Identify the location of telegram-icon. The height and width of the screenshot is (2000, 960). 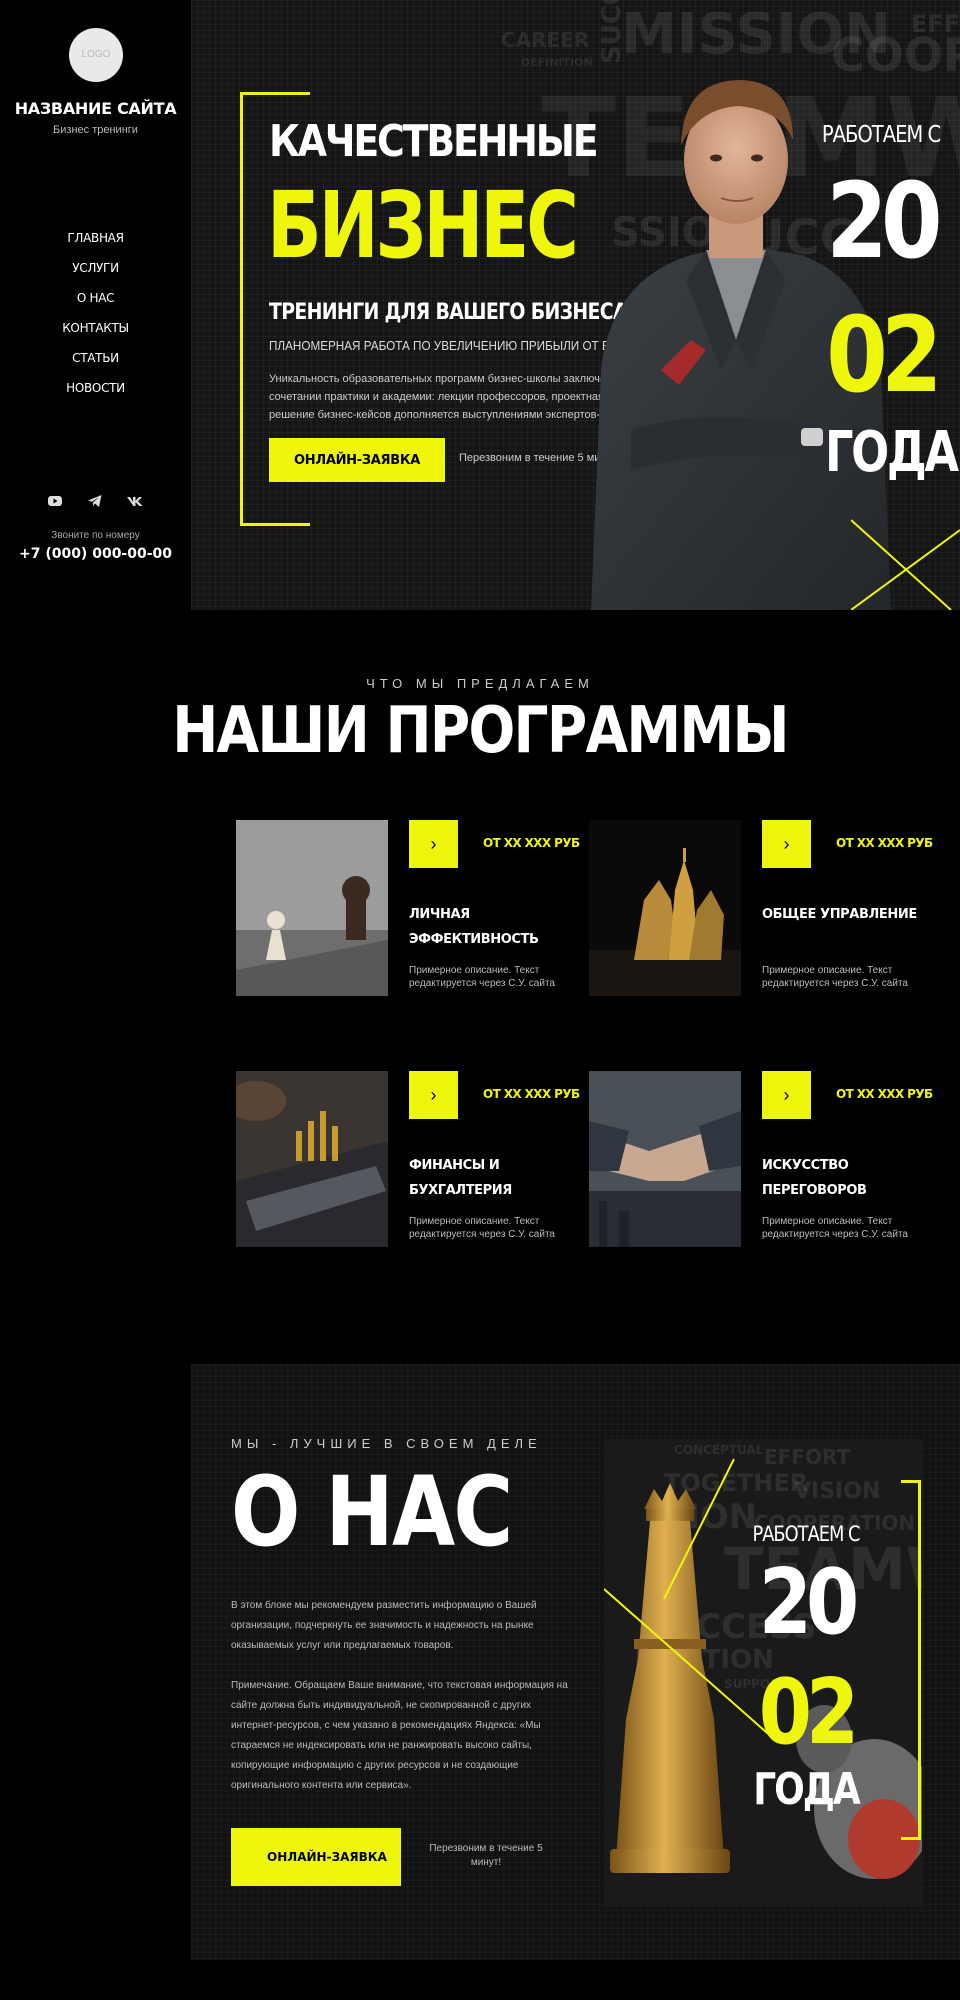
(95, 501).